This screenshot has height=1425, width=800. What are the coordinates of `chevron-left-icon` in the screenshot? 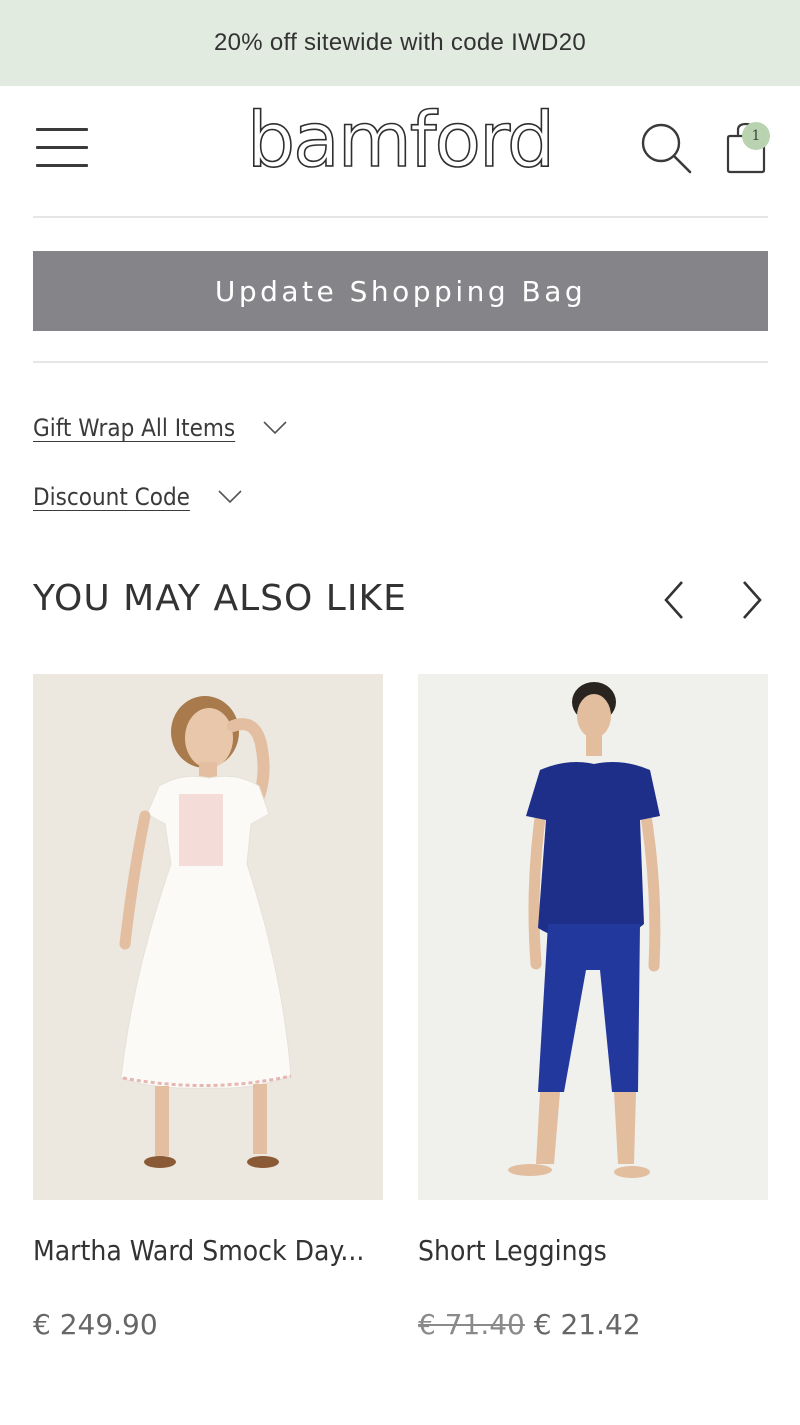 It's located at (674, 600).